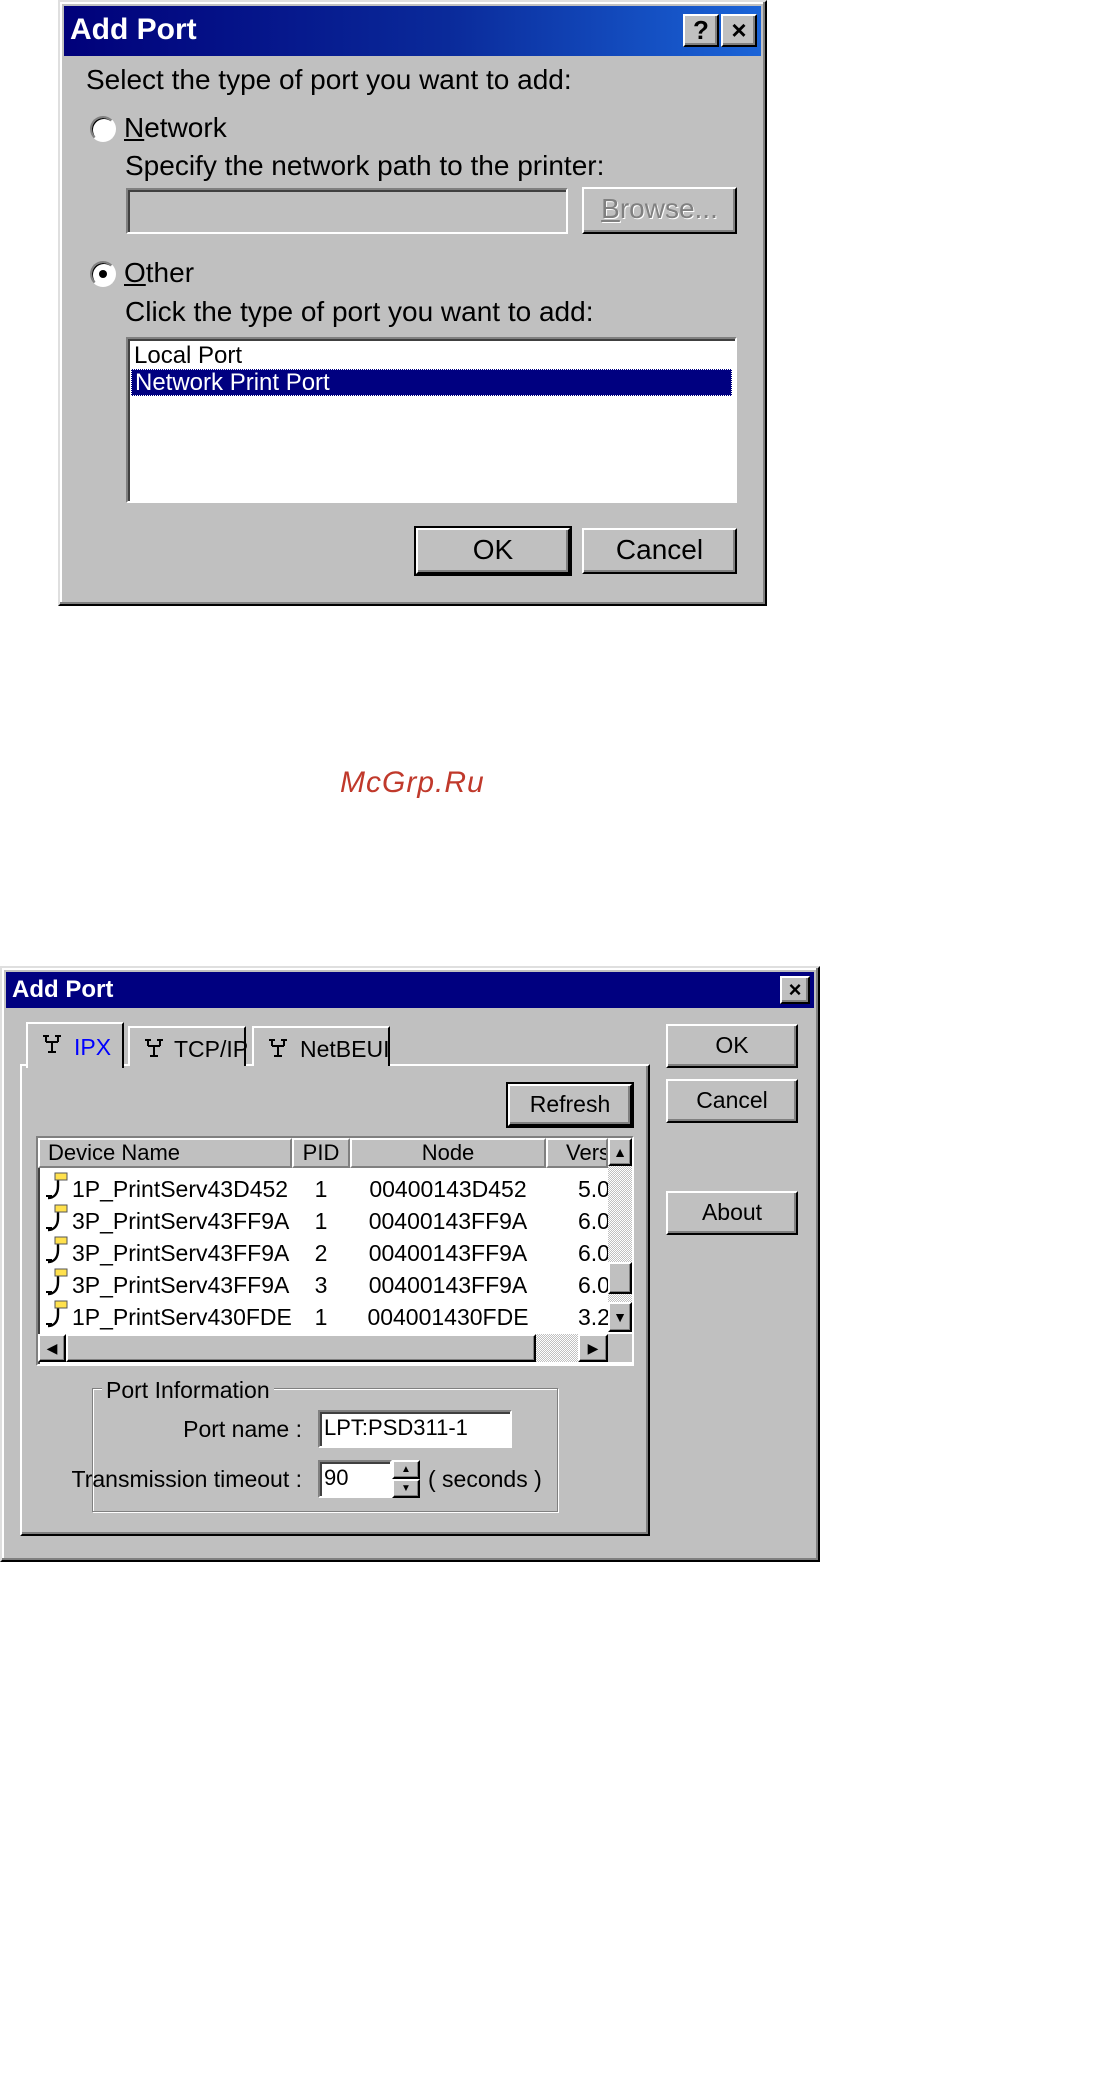 The height and width of the screenshot is (2088, 1099). Describe the element at coordinates (165, 1153) in the screenshot. I see `column-header-device-name: Device Name` at that location.